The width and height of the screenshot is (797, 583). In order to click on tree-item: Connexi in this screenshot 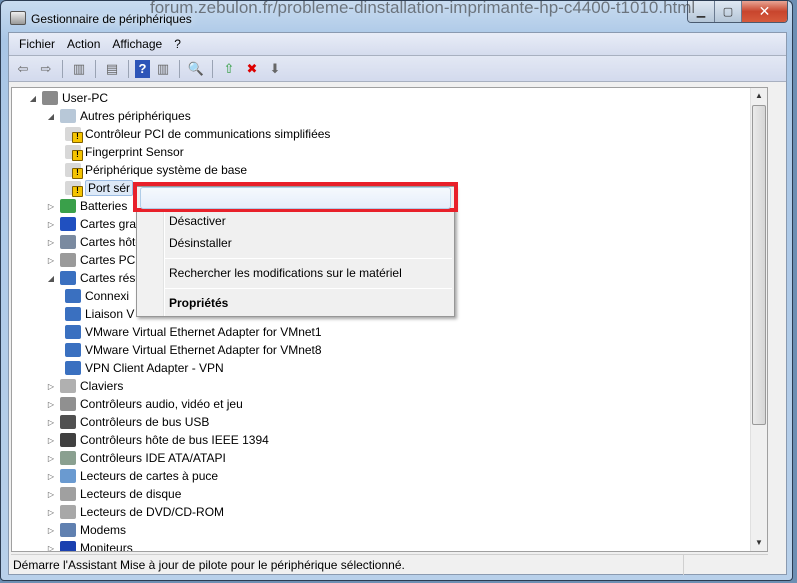, I will do `click(97, 296)`.